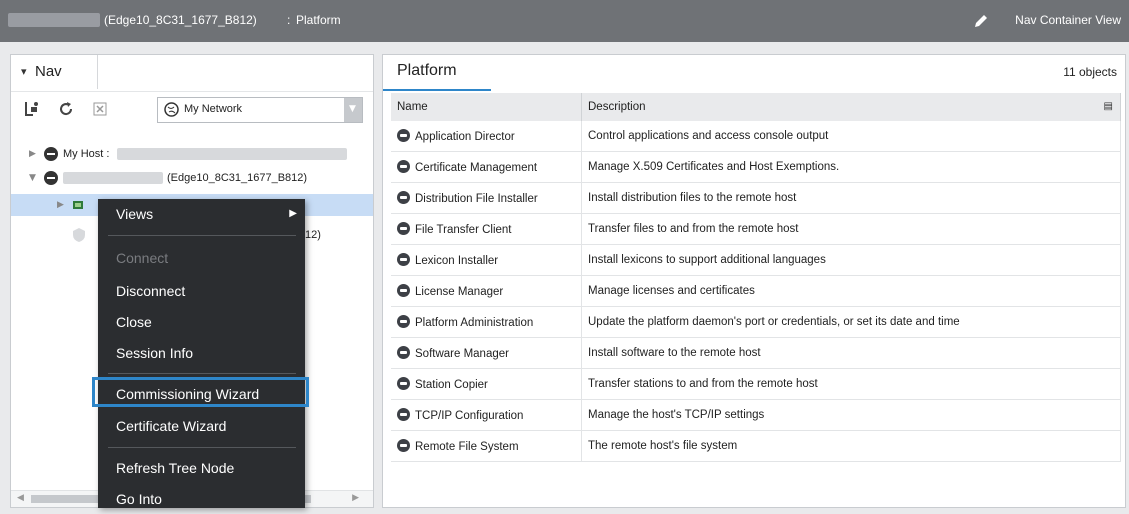 Image resolution: width=1129 pixels, height=514 pixels. I want to click on breadcrumb-host: (Edge10_8C31_1677_B812), so click(180, 20).